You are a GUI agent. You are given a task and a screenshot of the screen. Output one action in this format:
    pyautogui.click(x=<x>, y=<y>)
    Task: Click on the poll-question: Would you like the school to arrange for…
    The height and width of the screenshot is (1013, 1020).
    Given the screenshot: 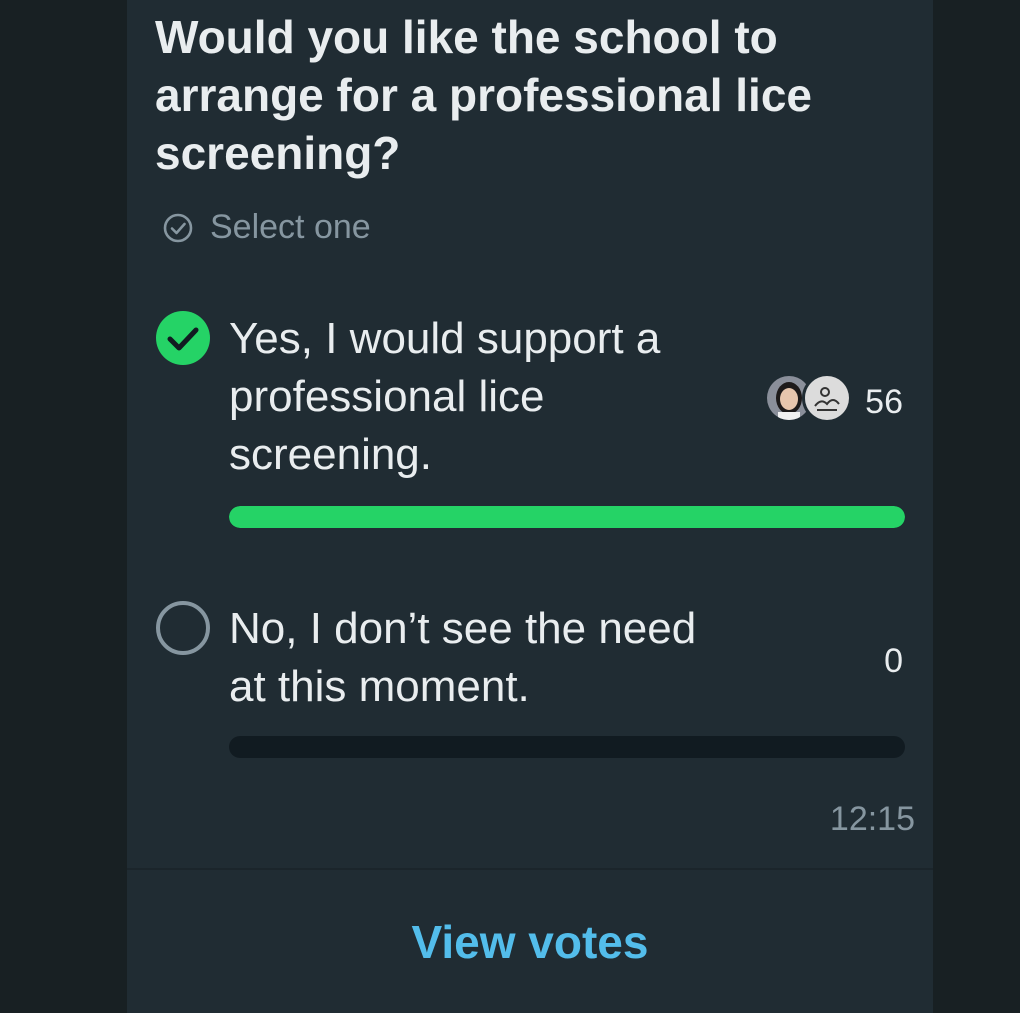 What is the action you would take?
    pyautogui.click(x=484, y=95)
    